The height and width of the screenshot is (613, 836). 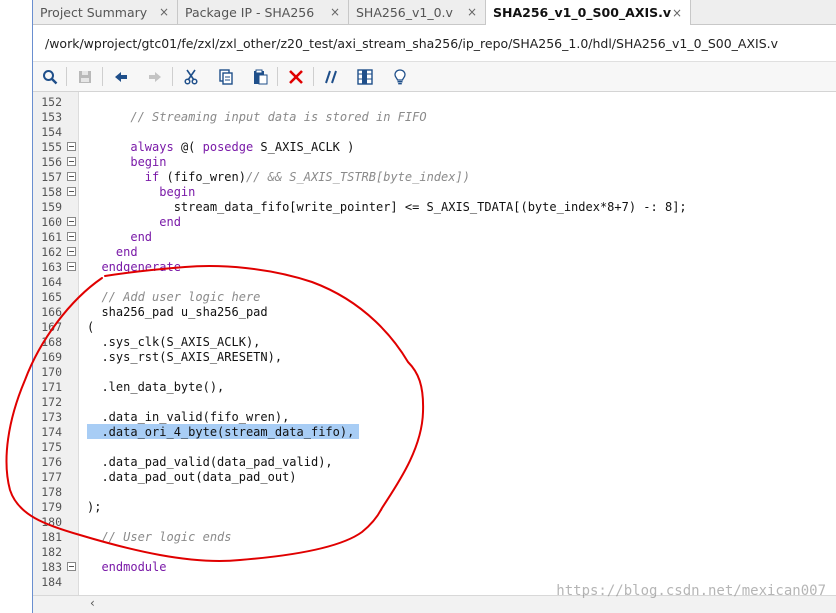 I want to click on code-text: // Add user logic here, so click(x=181, y=297).